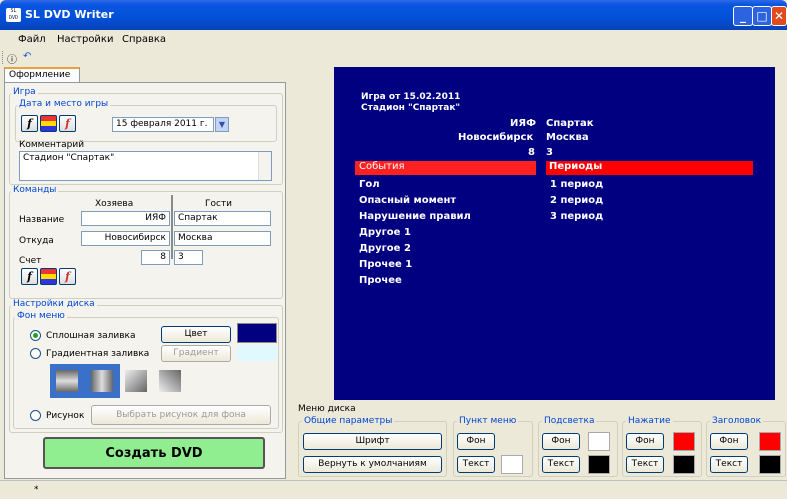  I want to click on preview-event-item: Нарушение правил, so click(415, 216).